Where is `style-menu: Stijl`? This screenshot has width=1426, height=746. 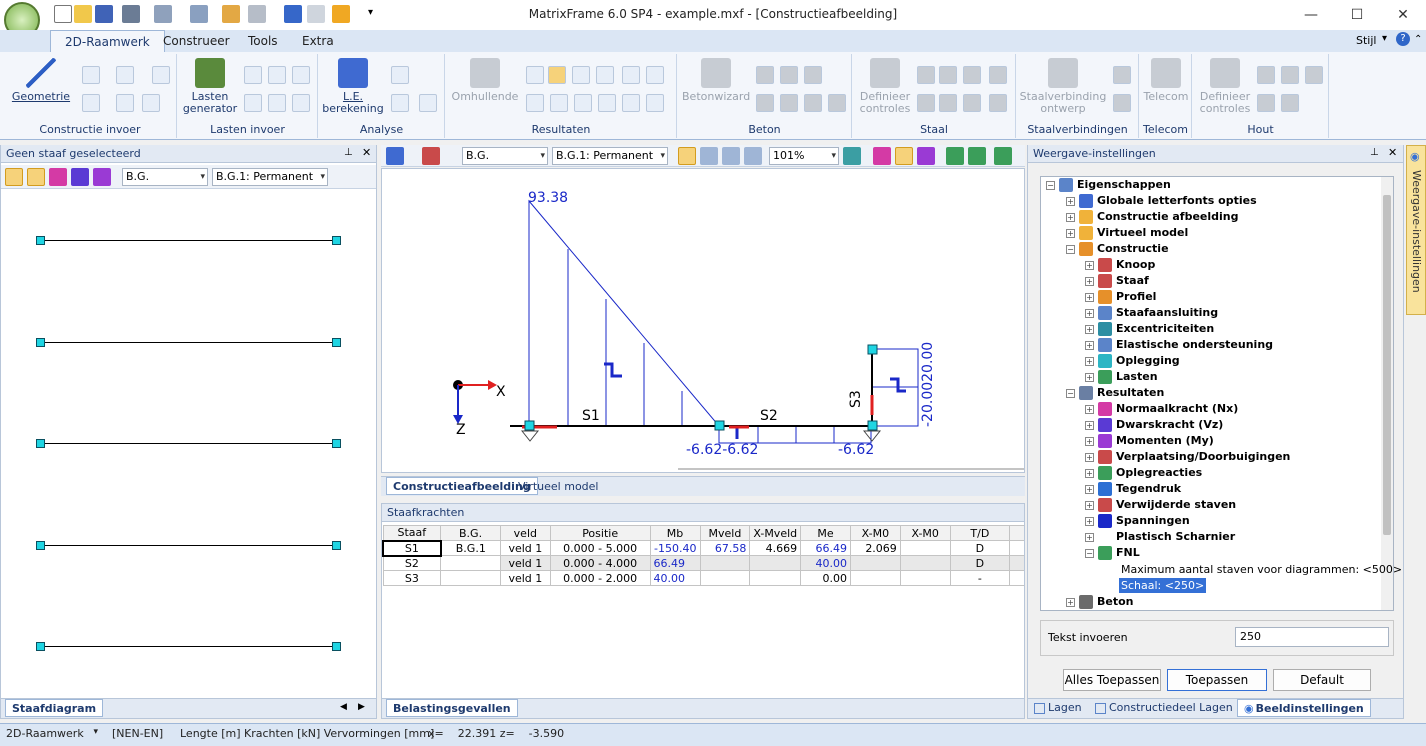
style-menu: Stijl is located at coordinates (1366, 40).